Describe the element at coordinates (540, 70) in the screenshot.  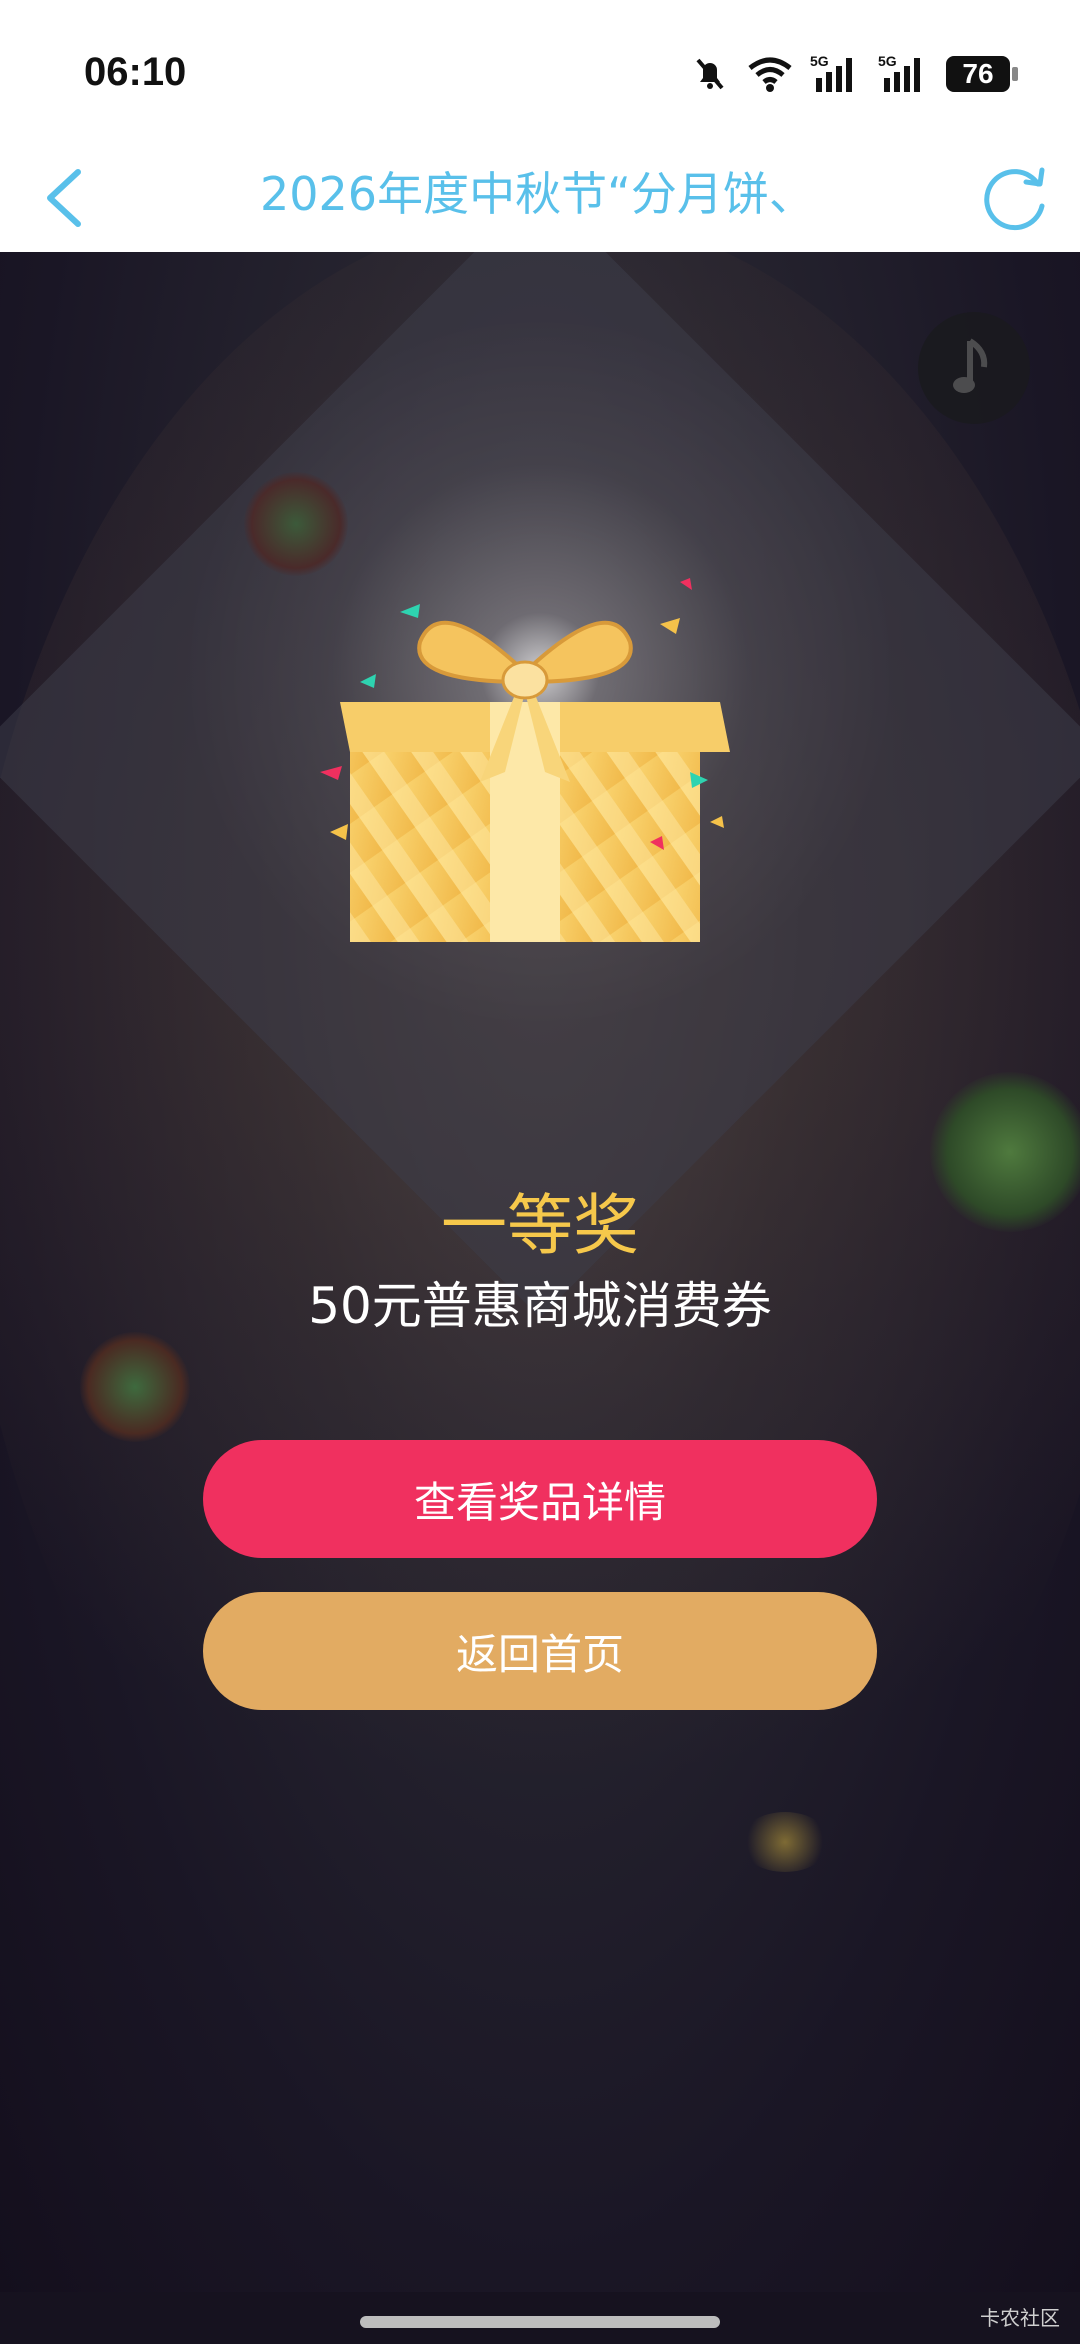
I see `status-bar: 06:10 5G 5G 76` at that location.